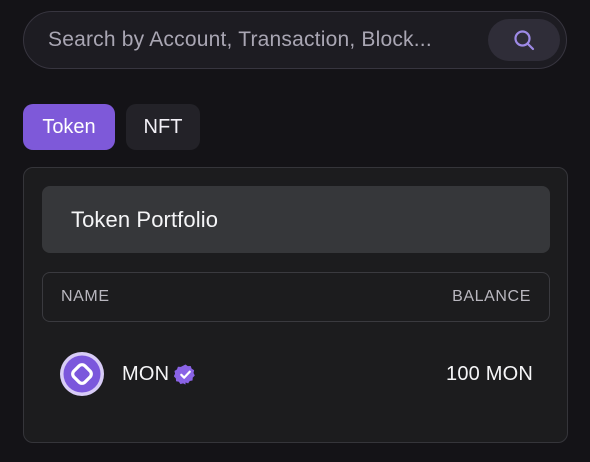  What do you see at coordinates (69, 127) in the screenshot?
I see `tab-token: Token` at bounding box center [69, 127].